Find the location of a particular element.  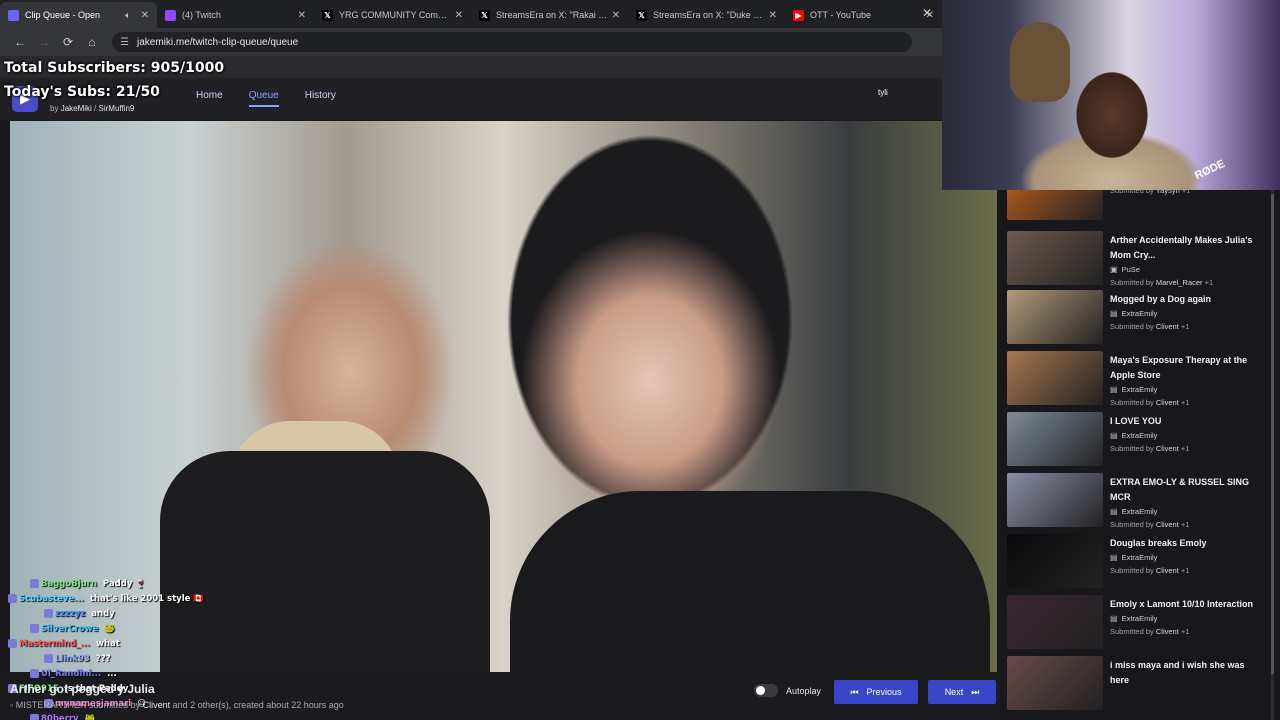

nav-queue: Queue is located at coordinates (263, 98).